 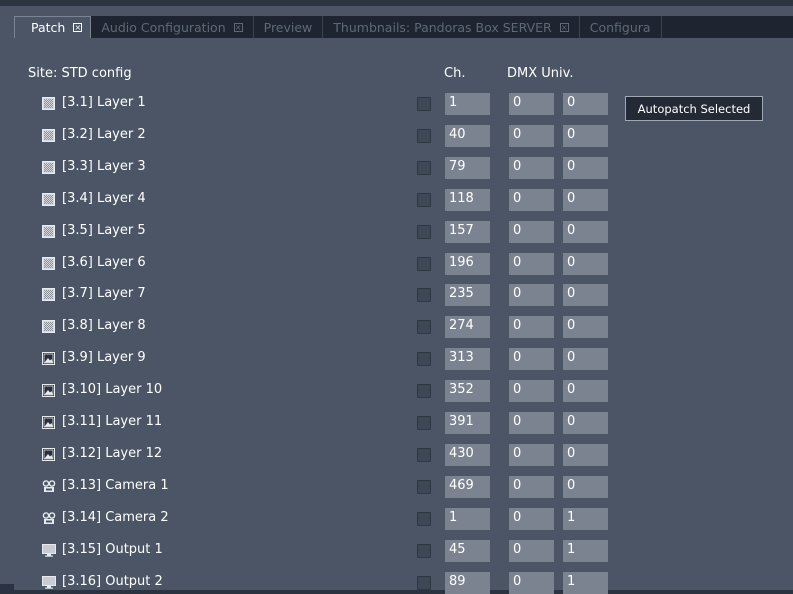 What do you see at coordinates (104, 262) in the screenshot?
I see `fixture-label: [3.6] Layer 6` at bounding box center [104, 262].